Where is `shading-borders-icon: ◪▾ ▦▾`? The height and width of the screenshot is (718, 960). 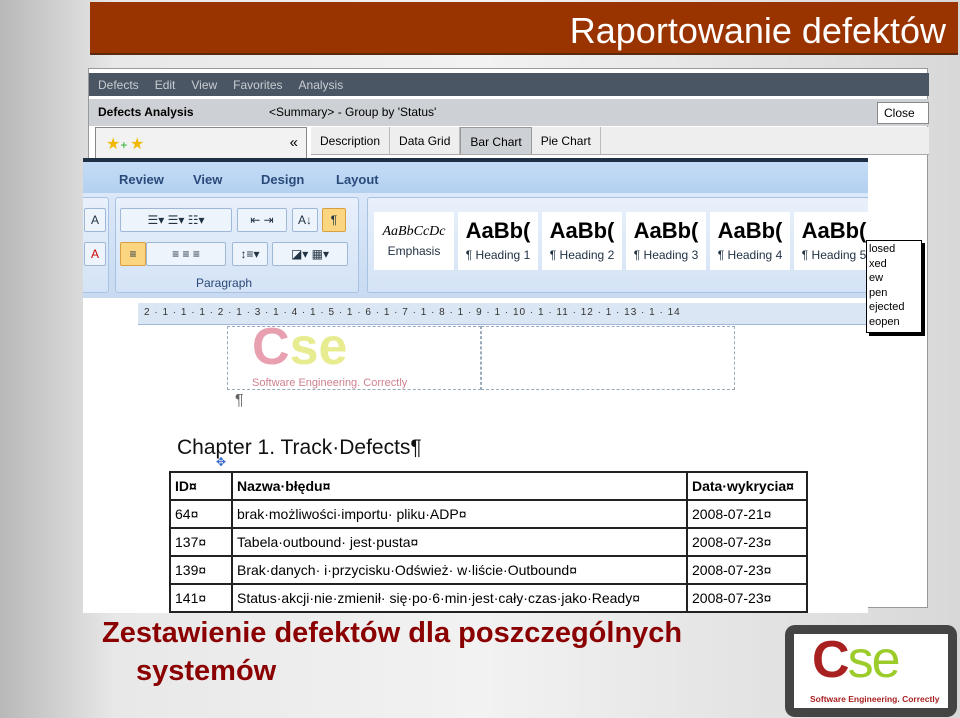 shading-borders-icon: ◪▾ ▦▾ is located at coordinates (310, 254).